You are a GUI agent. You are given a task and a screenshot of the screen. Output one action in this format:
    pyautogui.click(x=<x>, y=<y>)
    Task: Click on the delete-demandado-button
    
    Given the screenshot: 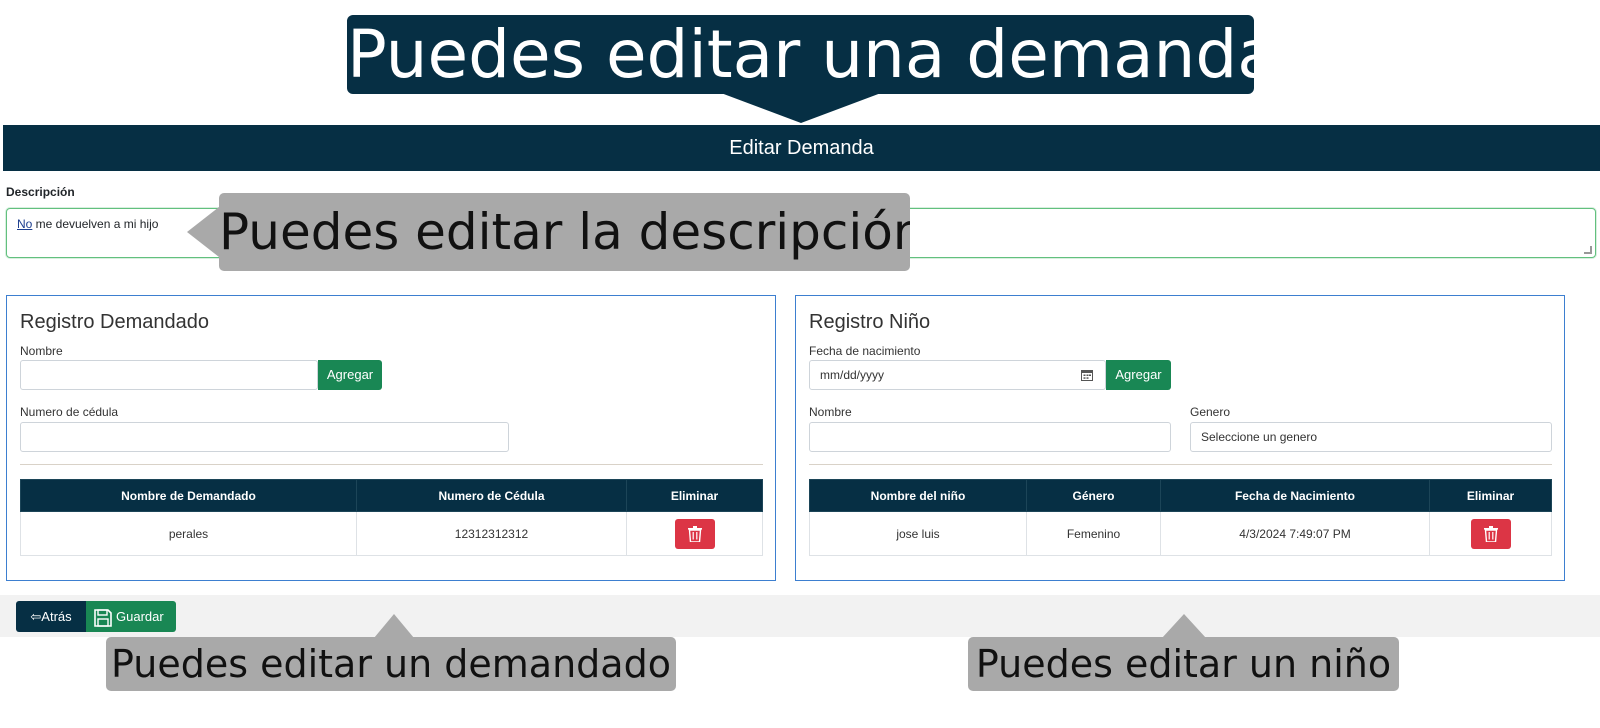 What is the action you would take?
    pyautogui.click(x=694, y=533)
    